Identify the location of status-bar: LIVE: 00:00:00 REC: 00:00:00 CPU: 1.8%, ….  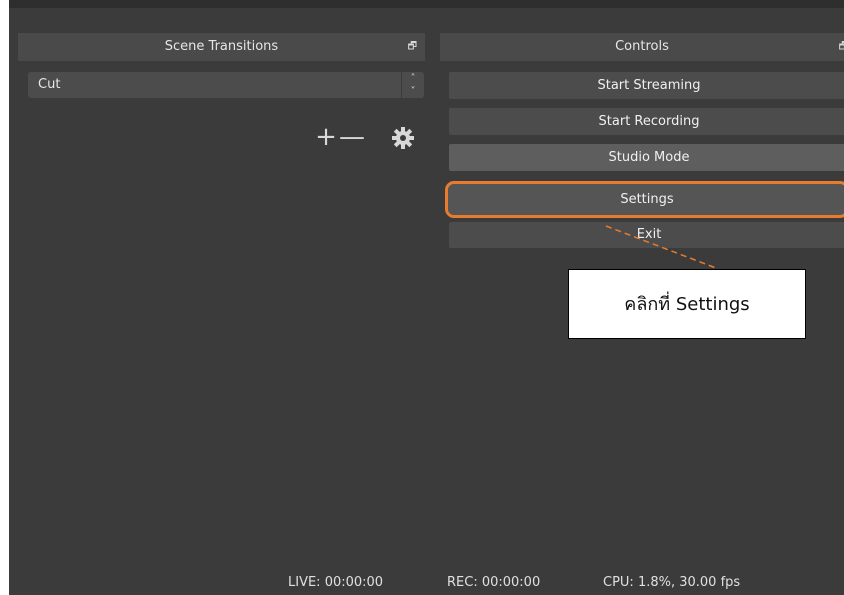
(426, 582).